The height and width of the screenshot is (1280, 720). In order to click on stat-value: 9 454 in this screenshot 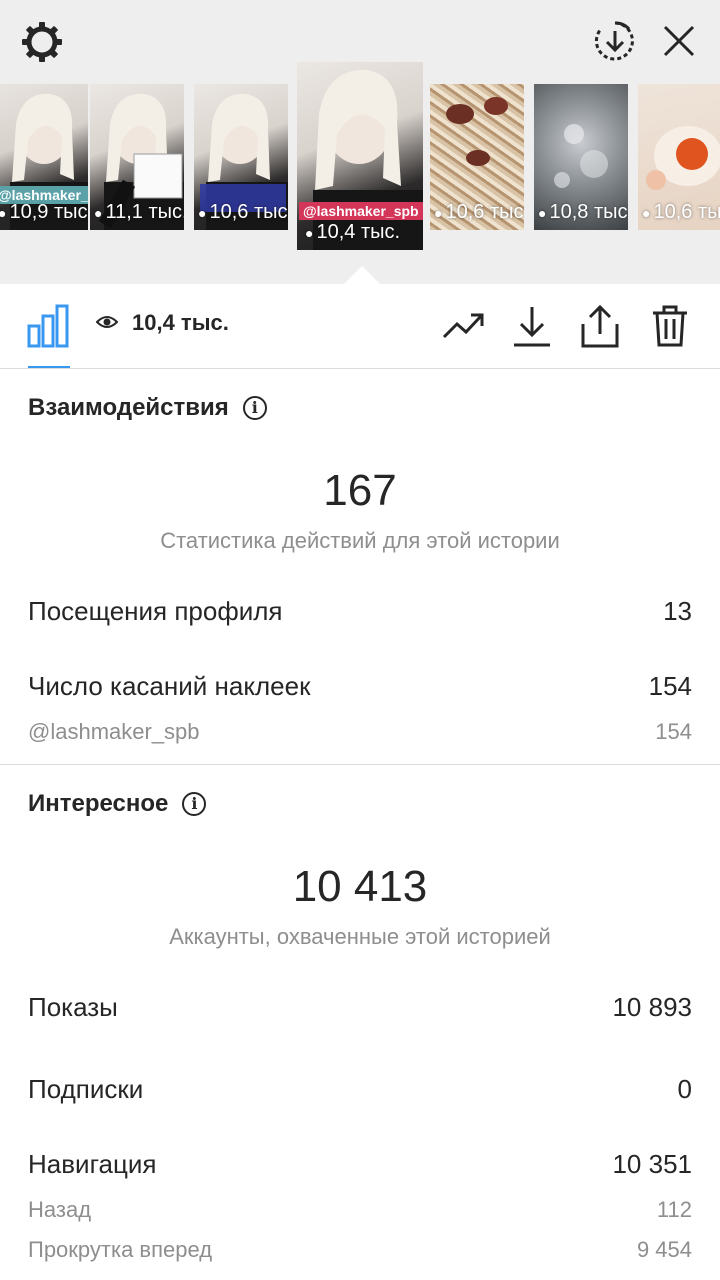, I will do `click(664, 1249)`.